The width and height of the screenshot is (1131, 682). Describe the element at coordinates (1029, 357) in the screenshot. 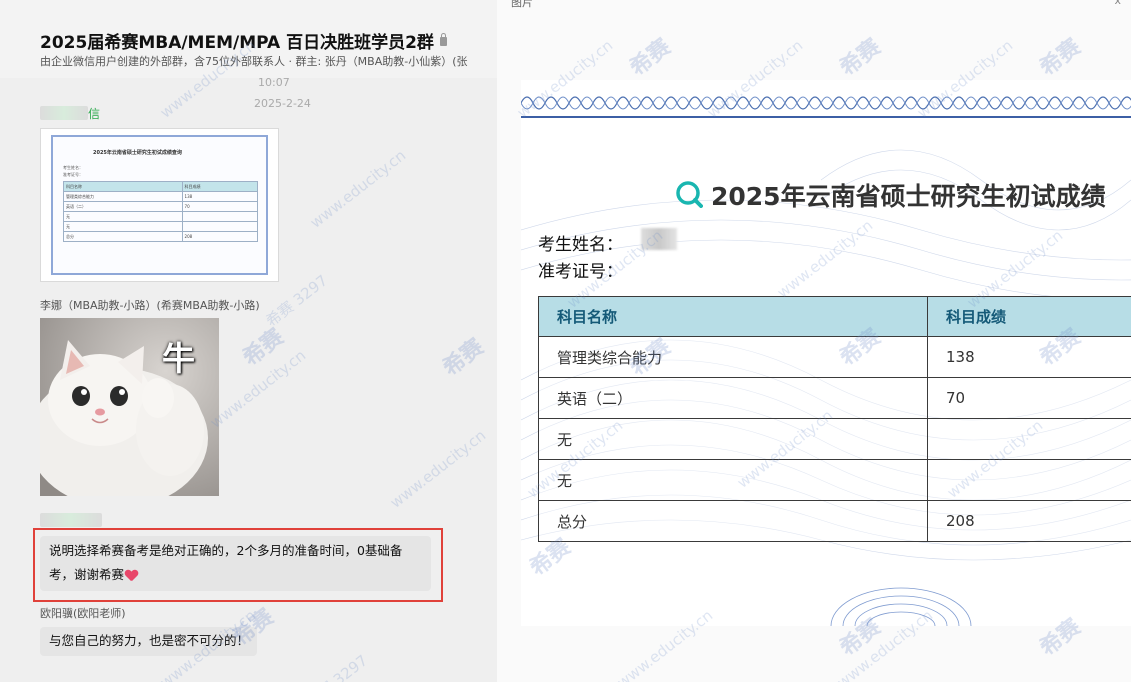

I see `score-cell: 138` at that location.